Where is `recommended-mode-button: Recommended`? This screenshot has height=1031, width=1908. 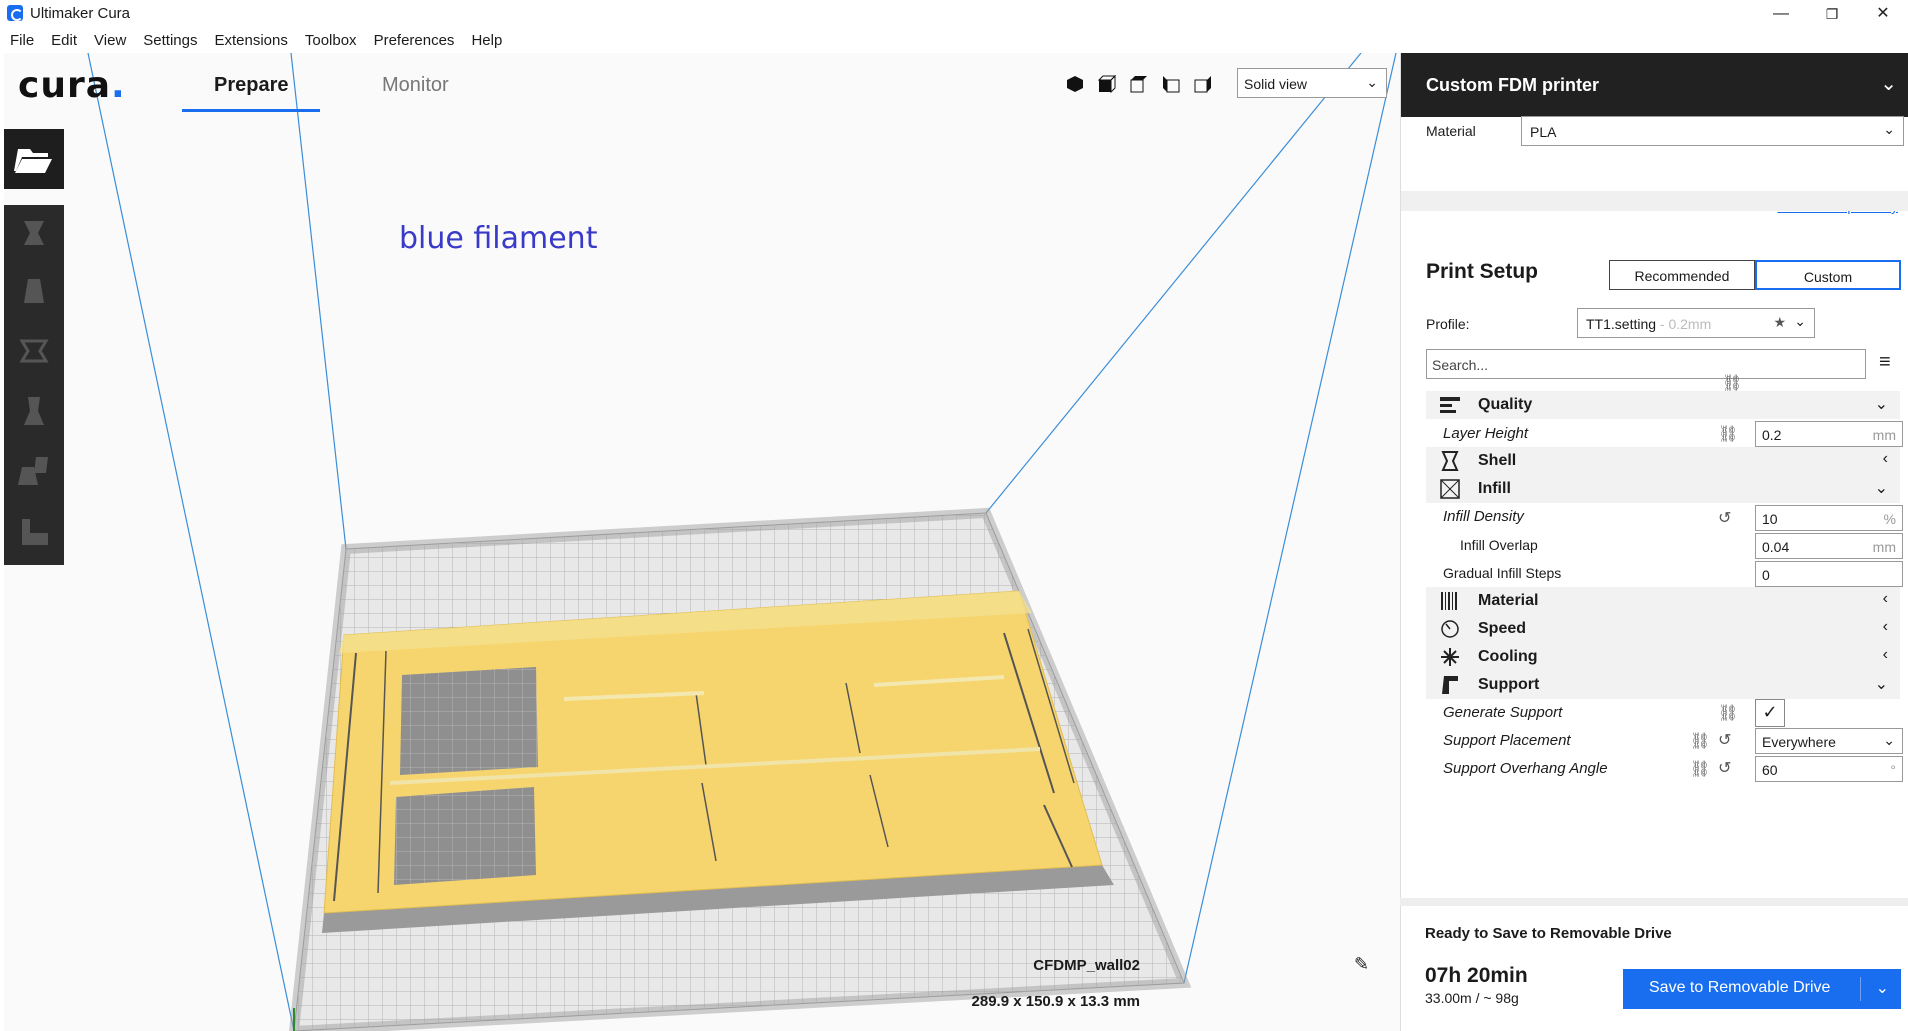
recommended-mode-button: Recommended is located at coordinates (1682, 275).